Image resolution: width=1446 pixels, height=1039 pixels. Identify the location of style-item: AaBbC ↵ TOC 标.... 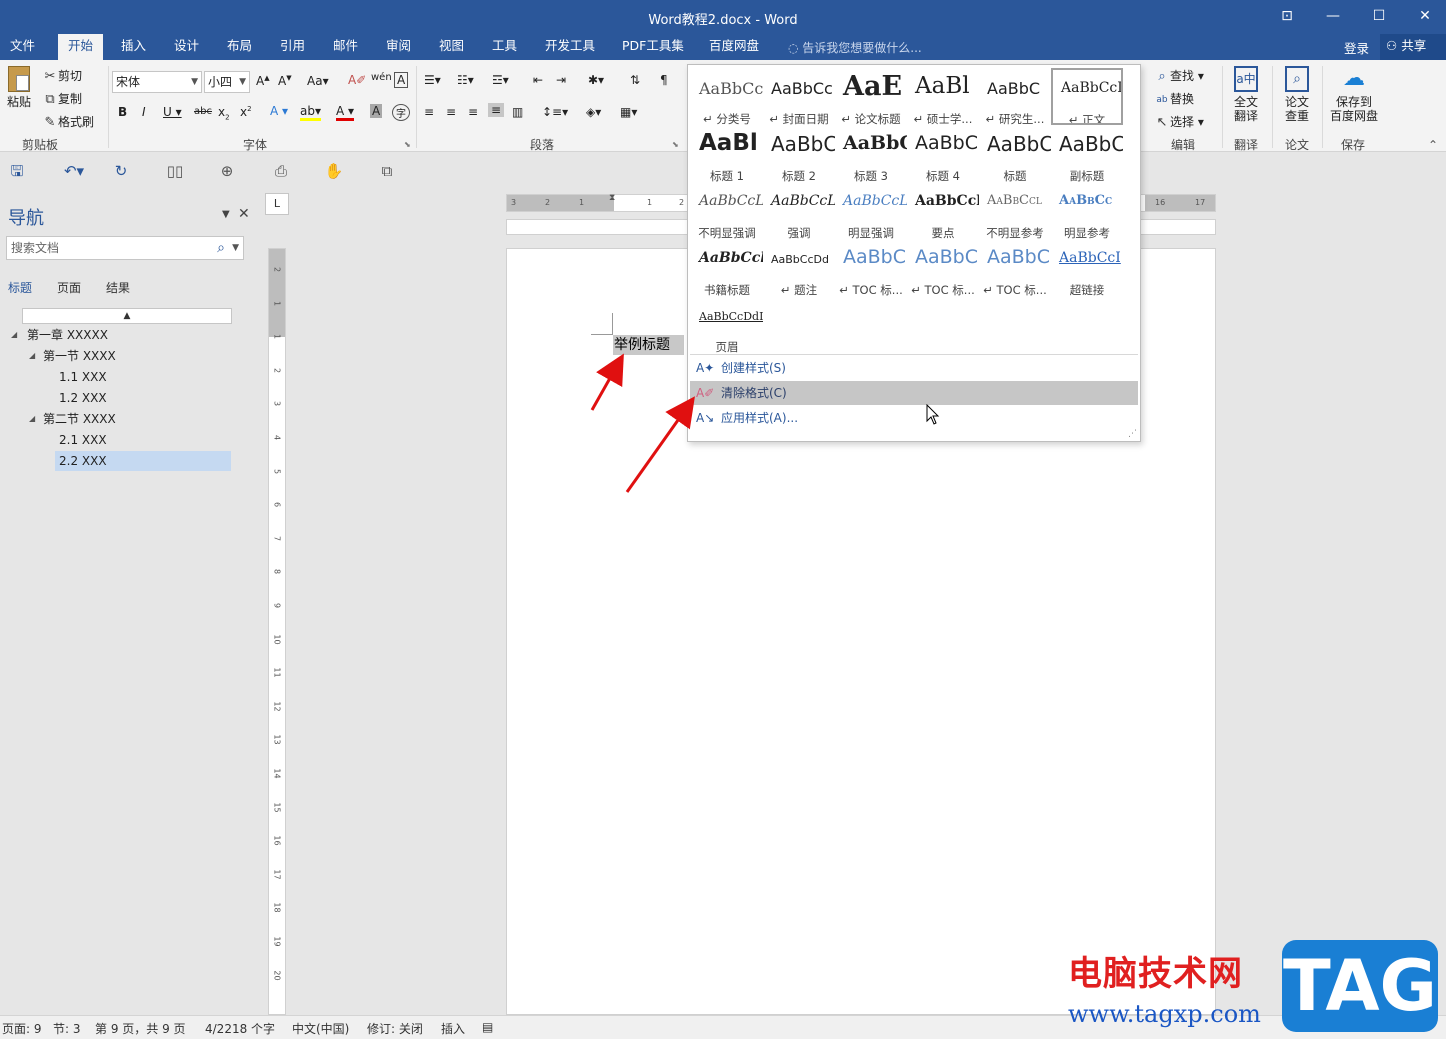
(1015, 268).